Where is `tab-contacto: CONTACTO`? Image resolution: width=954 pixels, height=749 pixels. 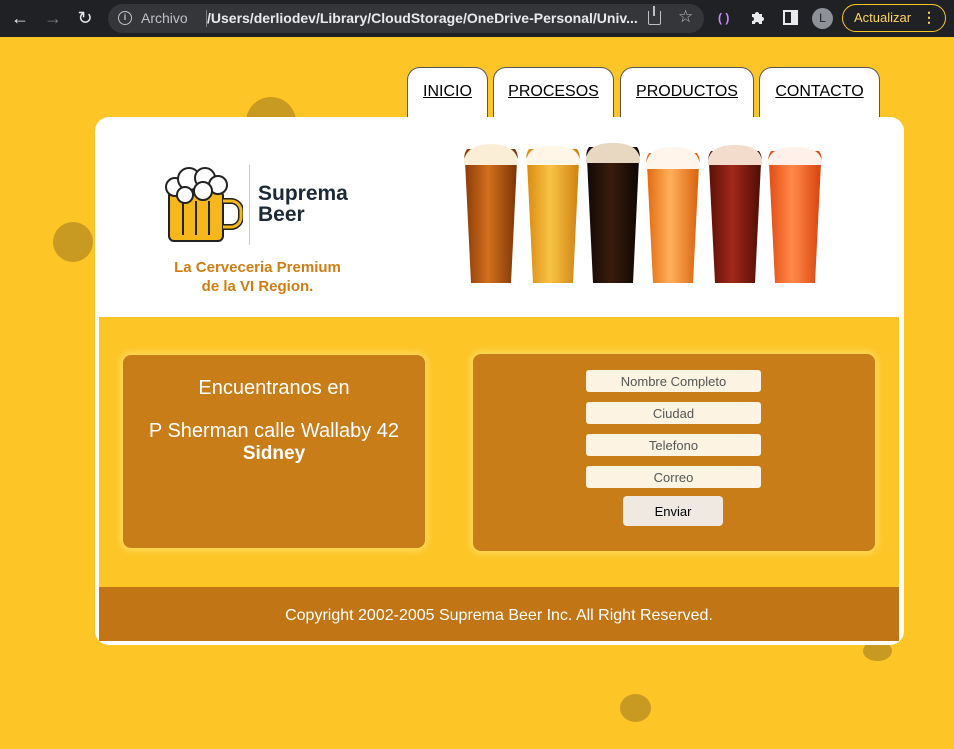 tab-contacto: CONTACTO is located at coordinates (819, 93).